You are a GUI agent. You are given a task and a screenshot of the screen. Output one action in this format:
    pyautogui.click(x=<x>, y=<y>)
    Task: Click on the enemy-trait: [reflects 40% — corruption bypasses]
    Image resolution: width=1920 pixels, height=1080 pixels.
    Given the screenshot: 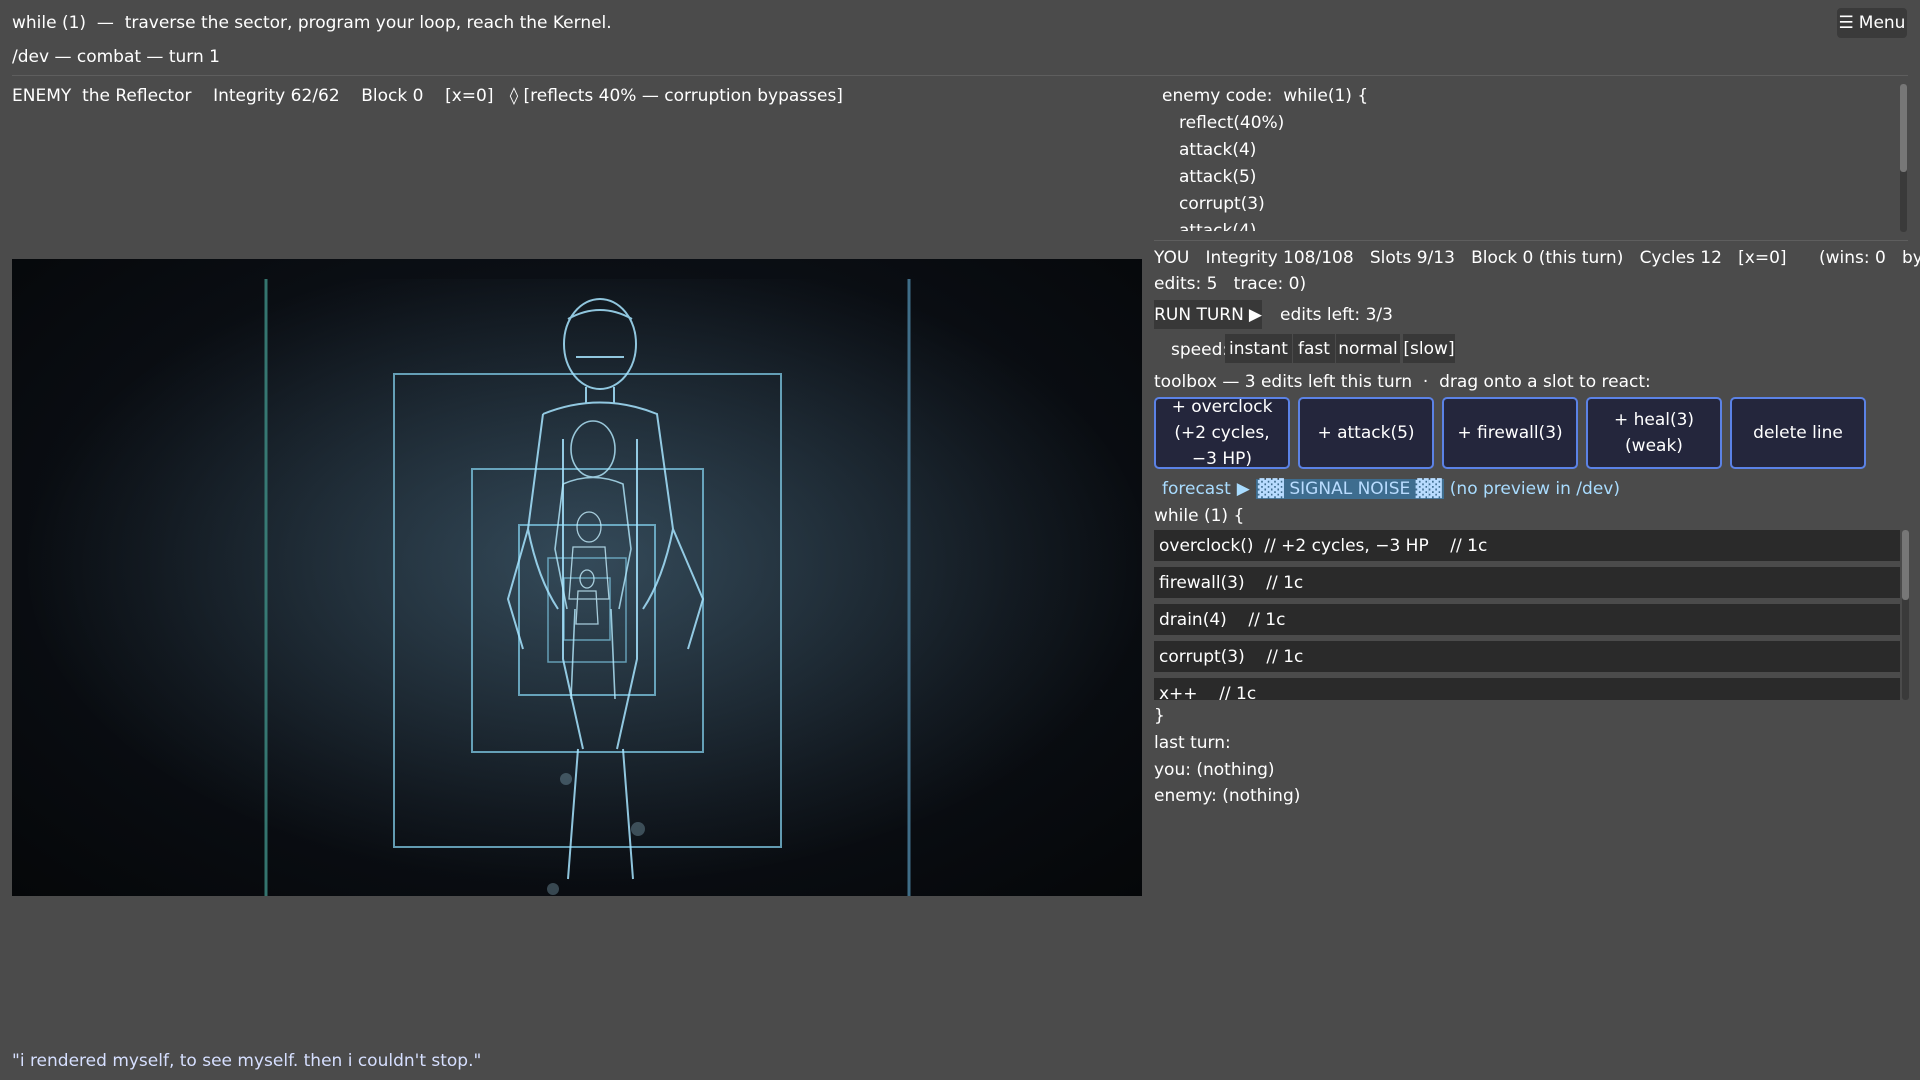 What is the action you would take?
    pyautogui.click(x=683, y=96)
    